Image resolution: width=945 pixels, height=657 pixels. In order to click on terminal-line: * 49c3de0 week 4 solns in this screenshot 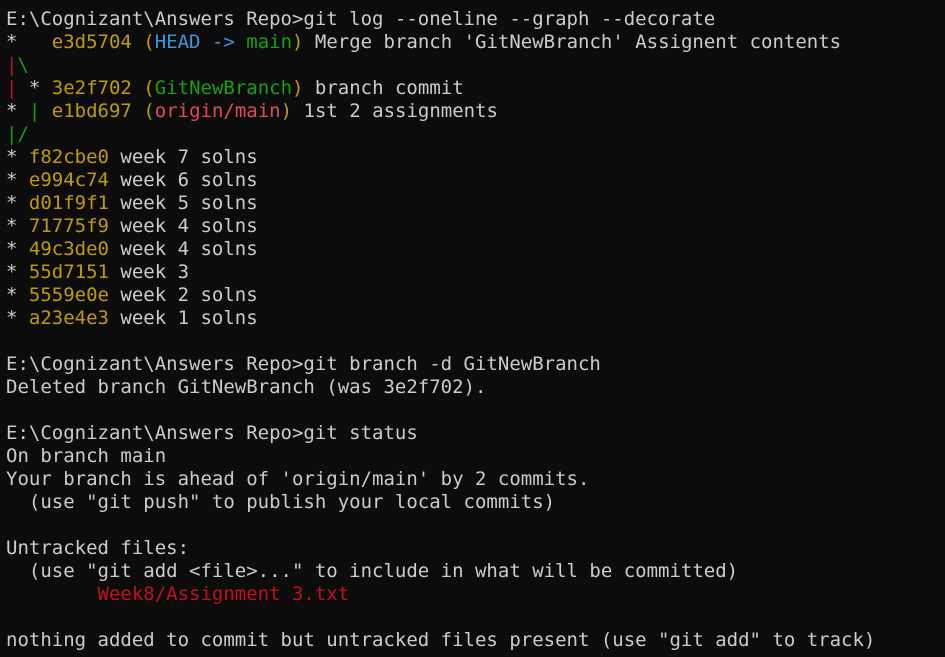, I will do `click(475, 249)`.